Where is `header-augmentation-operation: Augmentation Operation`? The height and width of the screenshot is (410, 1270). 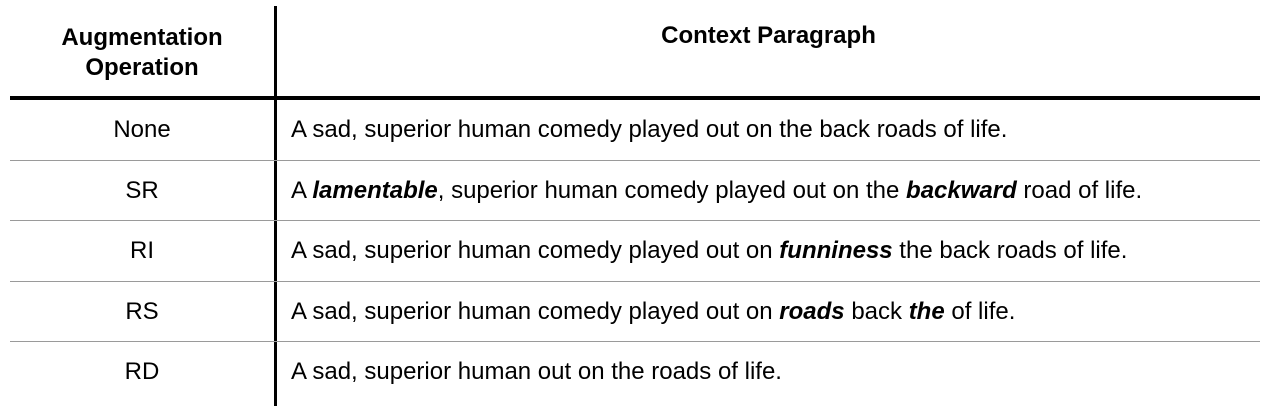 header-augmentation-operation: Augmentation Operation is located at coordinates (142, 53).